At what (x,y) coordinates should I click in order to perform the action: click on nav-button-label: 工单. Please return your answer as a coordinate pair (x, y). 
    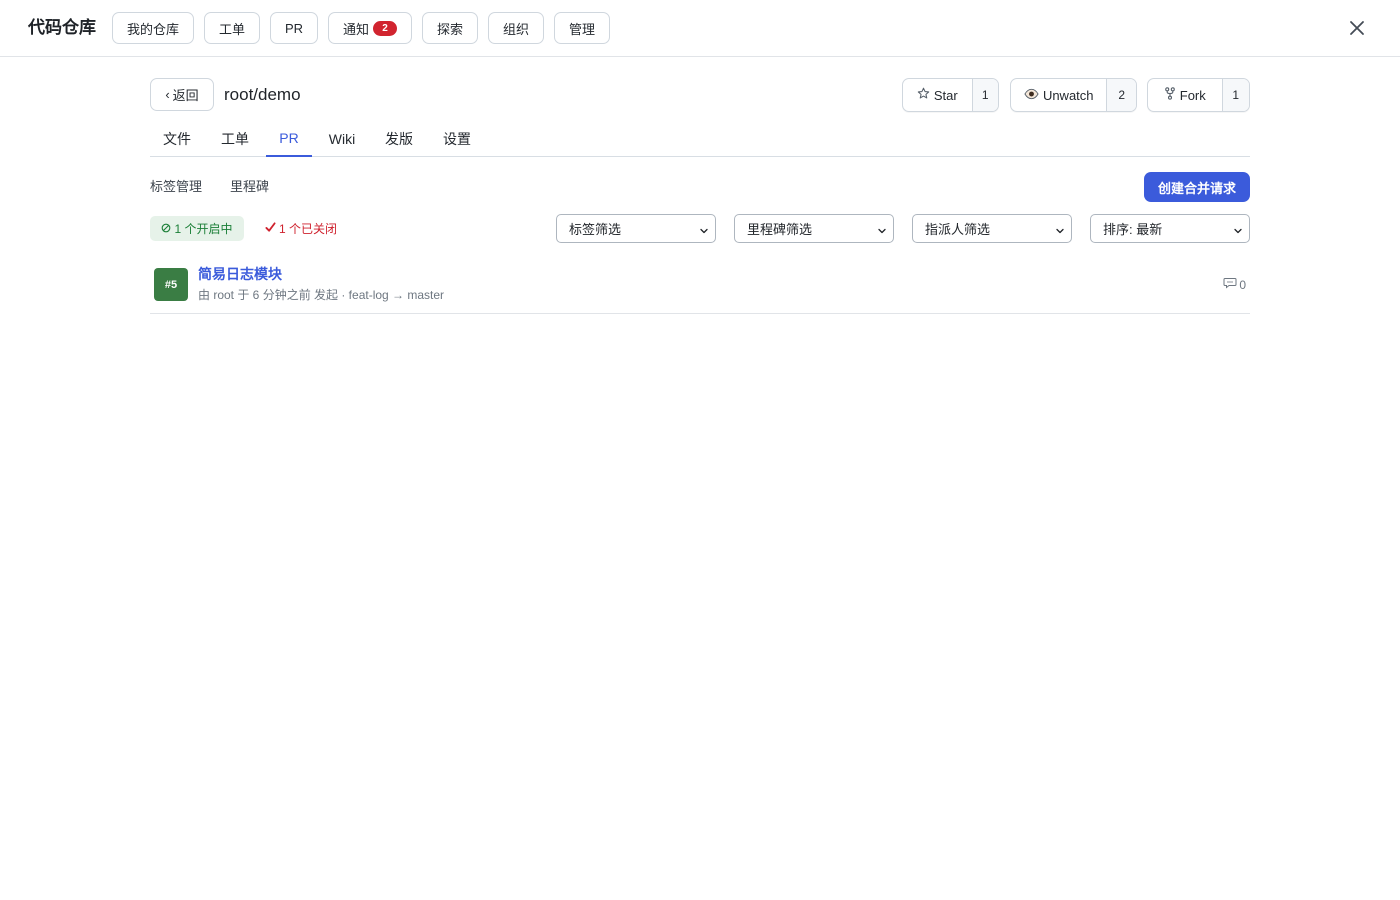
    Looking at the image, I should click on (231, 29).